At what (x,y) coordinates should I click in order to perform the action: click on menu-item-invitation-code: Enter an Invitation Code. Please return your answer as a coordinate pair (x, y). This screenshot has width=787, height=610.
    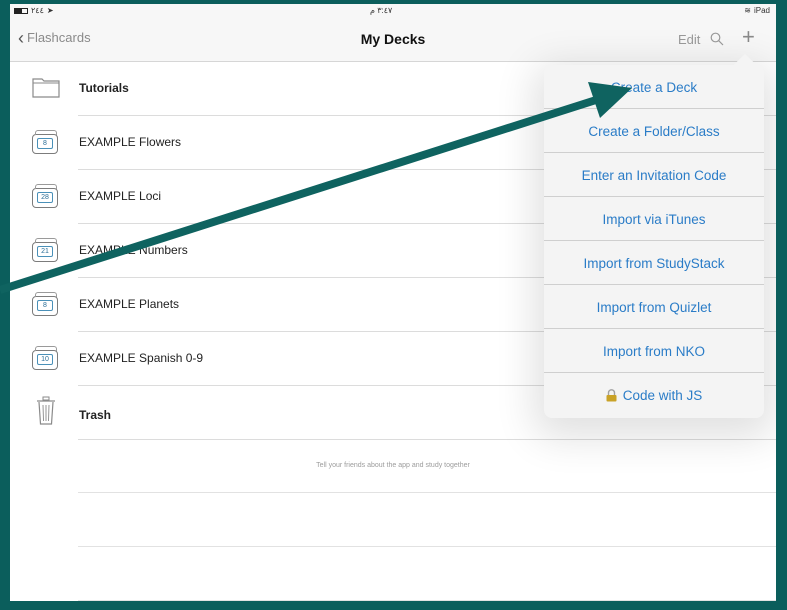
    Looking at the image, I should click on (654, 175).